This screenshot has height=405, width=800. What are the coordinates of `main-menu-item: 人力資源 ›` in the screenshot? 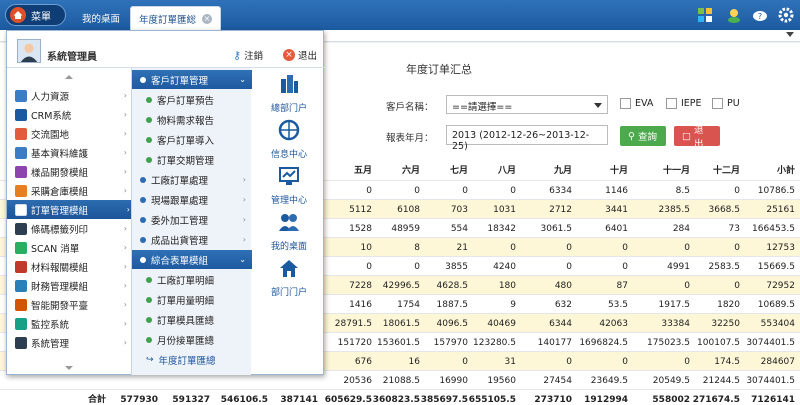 It's located at (69, 95).